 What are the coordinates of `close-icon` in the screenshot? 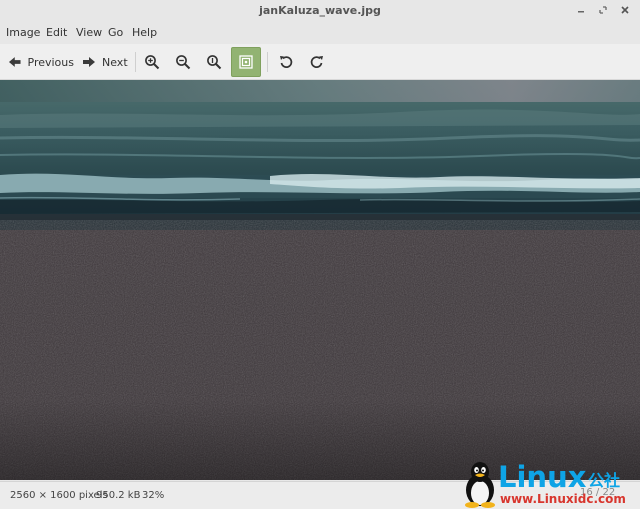 It's located at (625, 10).